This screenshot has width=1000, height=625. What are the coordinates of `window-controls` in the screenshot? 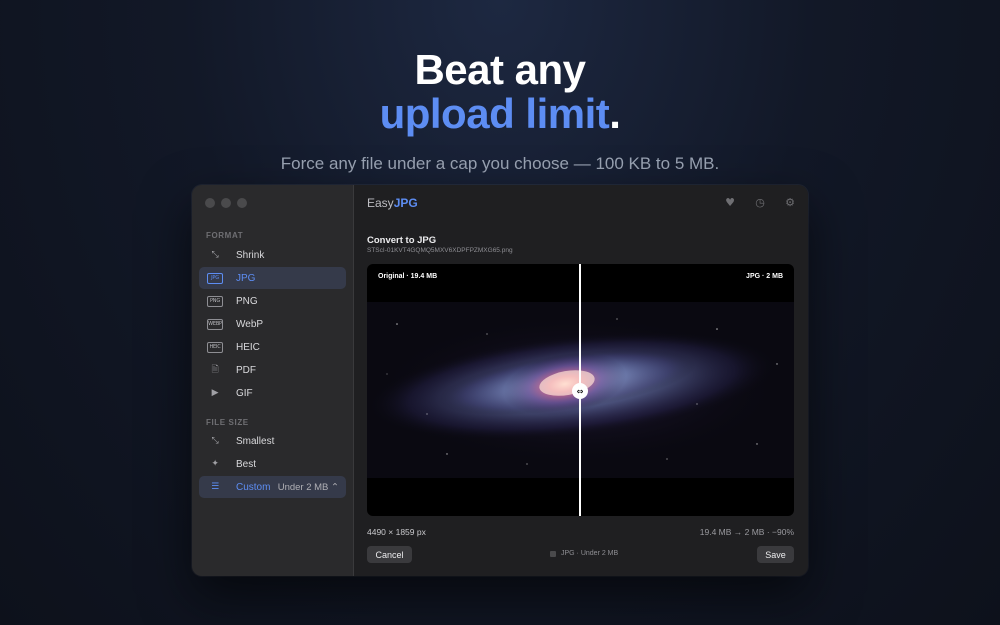 It's located at (226, 203).